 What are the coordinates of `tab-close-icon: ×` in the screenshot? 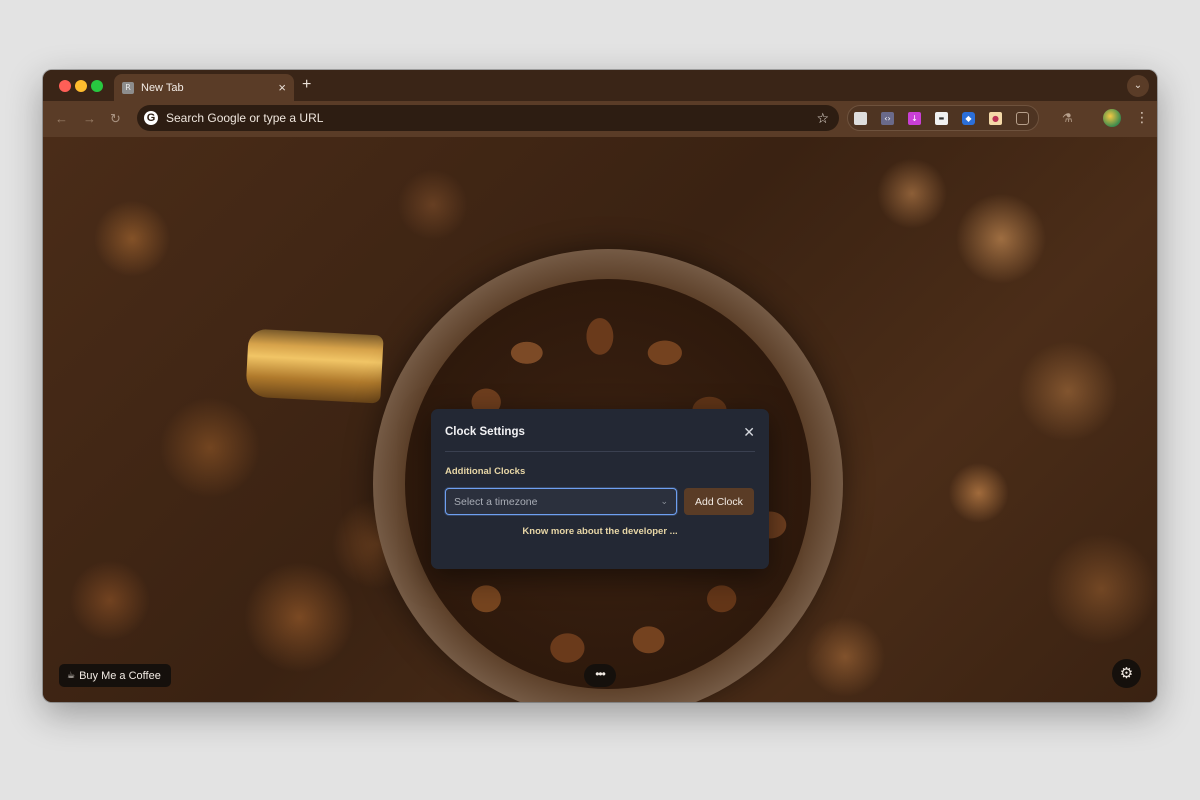 It's located at (282, 87).